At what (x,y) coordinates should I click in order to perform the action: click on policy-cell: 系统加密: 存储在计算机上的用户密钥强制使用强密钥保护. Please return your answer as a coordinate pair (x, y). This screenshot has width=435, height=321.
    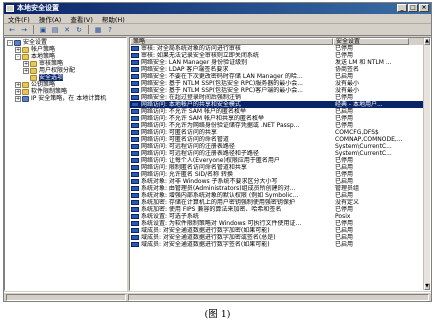
    Looking at the image, I should click on (231, 202).